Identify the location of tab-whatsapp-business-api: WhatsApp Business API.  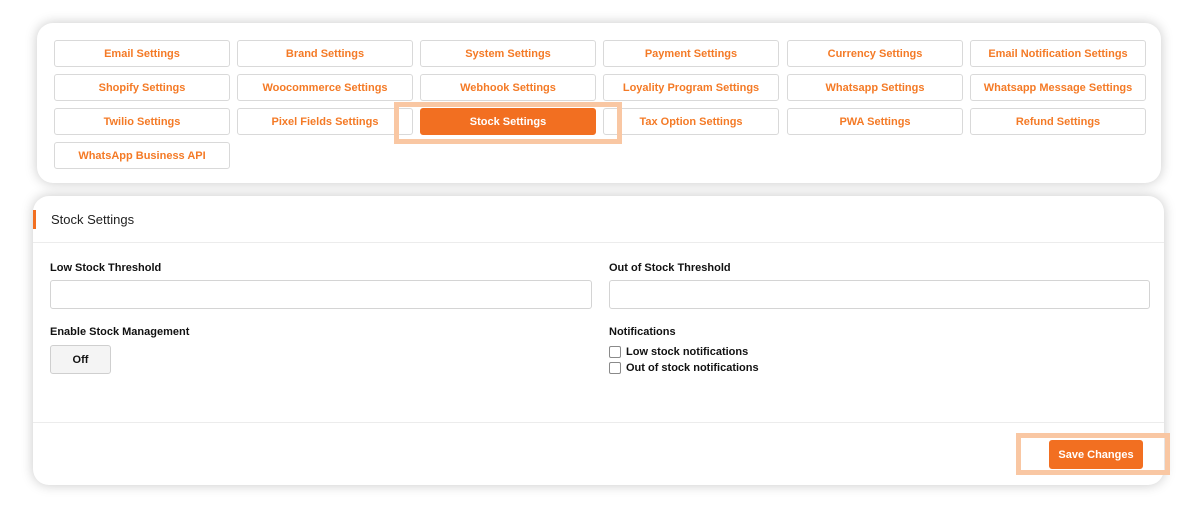
(142, 155).